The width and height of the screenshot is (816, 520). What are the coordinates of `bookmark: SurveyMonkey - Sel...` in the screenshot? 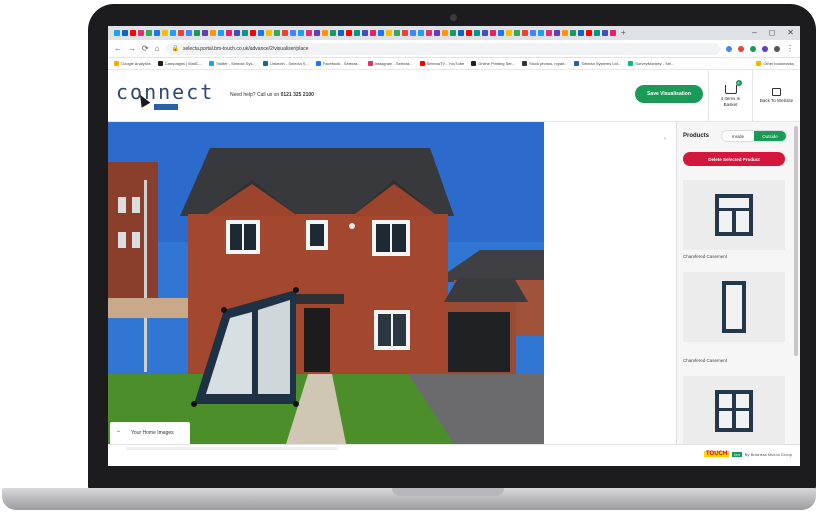 It's located at (651, 63).